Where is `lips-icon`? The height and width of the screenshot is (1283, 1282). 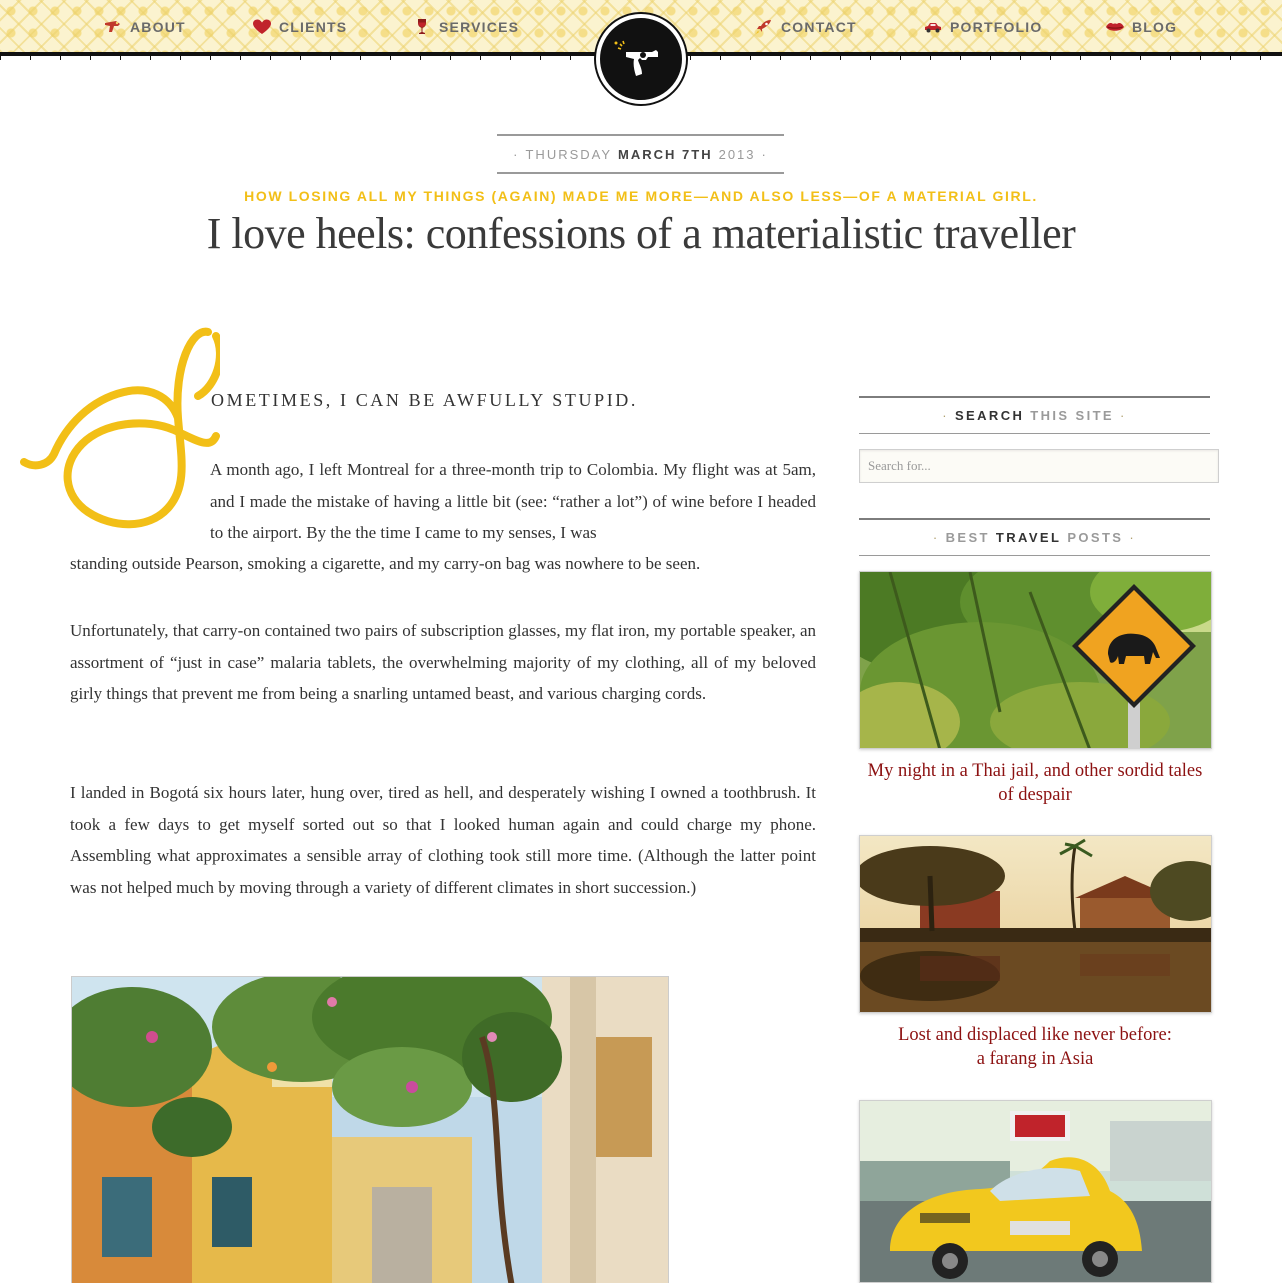
lips-icon is located at coordinates (1115, 27).